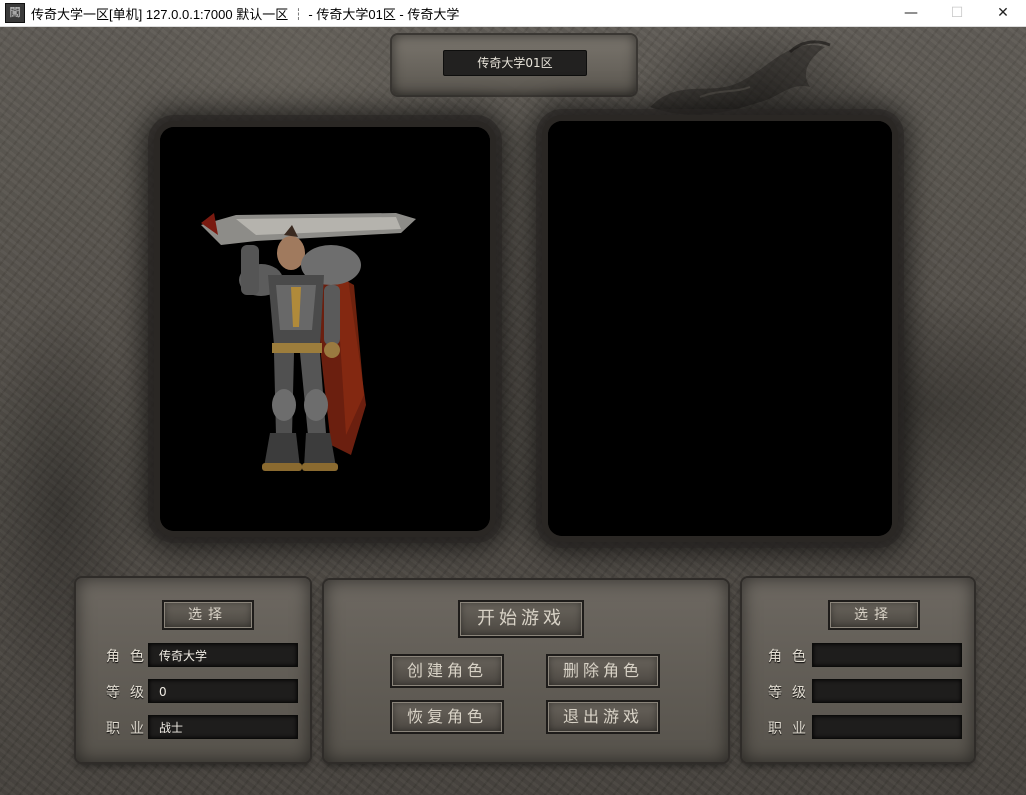 Image resolution: width=1026 pixels, height=795 pixels. Describe the element at coordinates (1003, 13) in the screenshot. I see `close-button: ✕` at that location.